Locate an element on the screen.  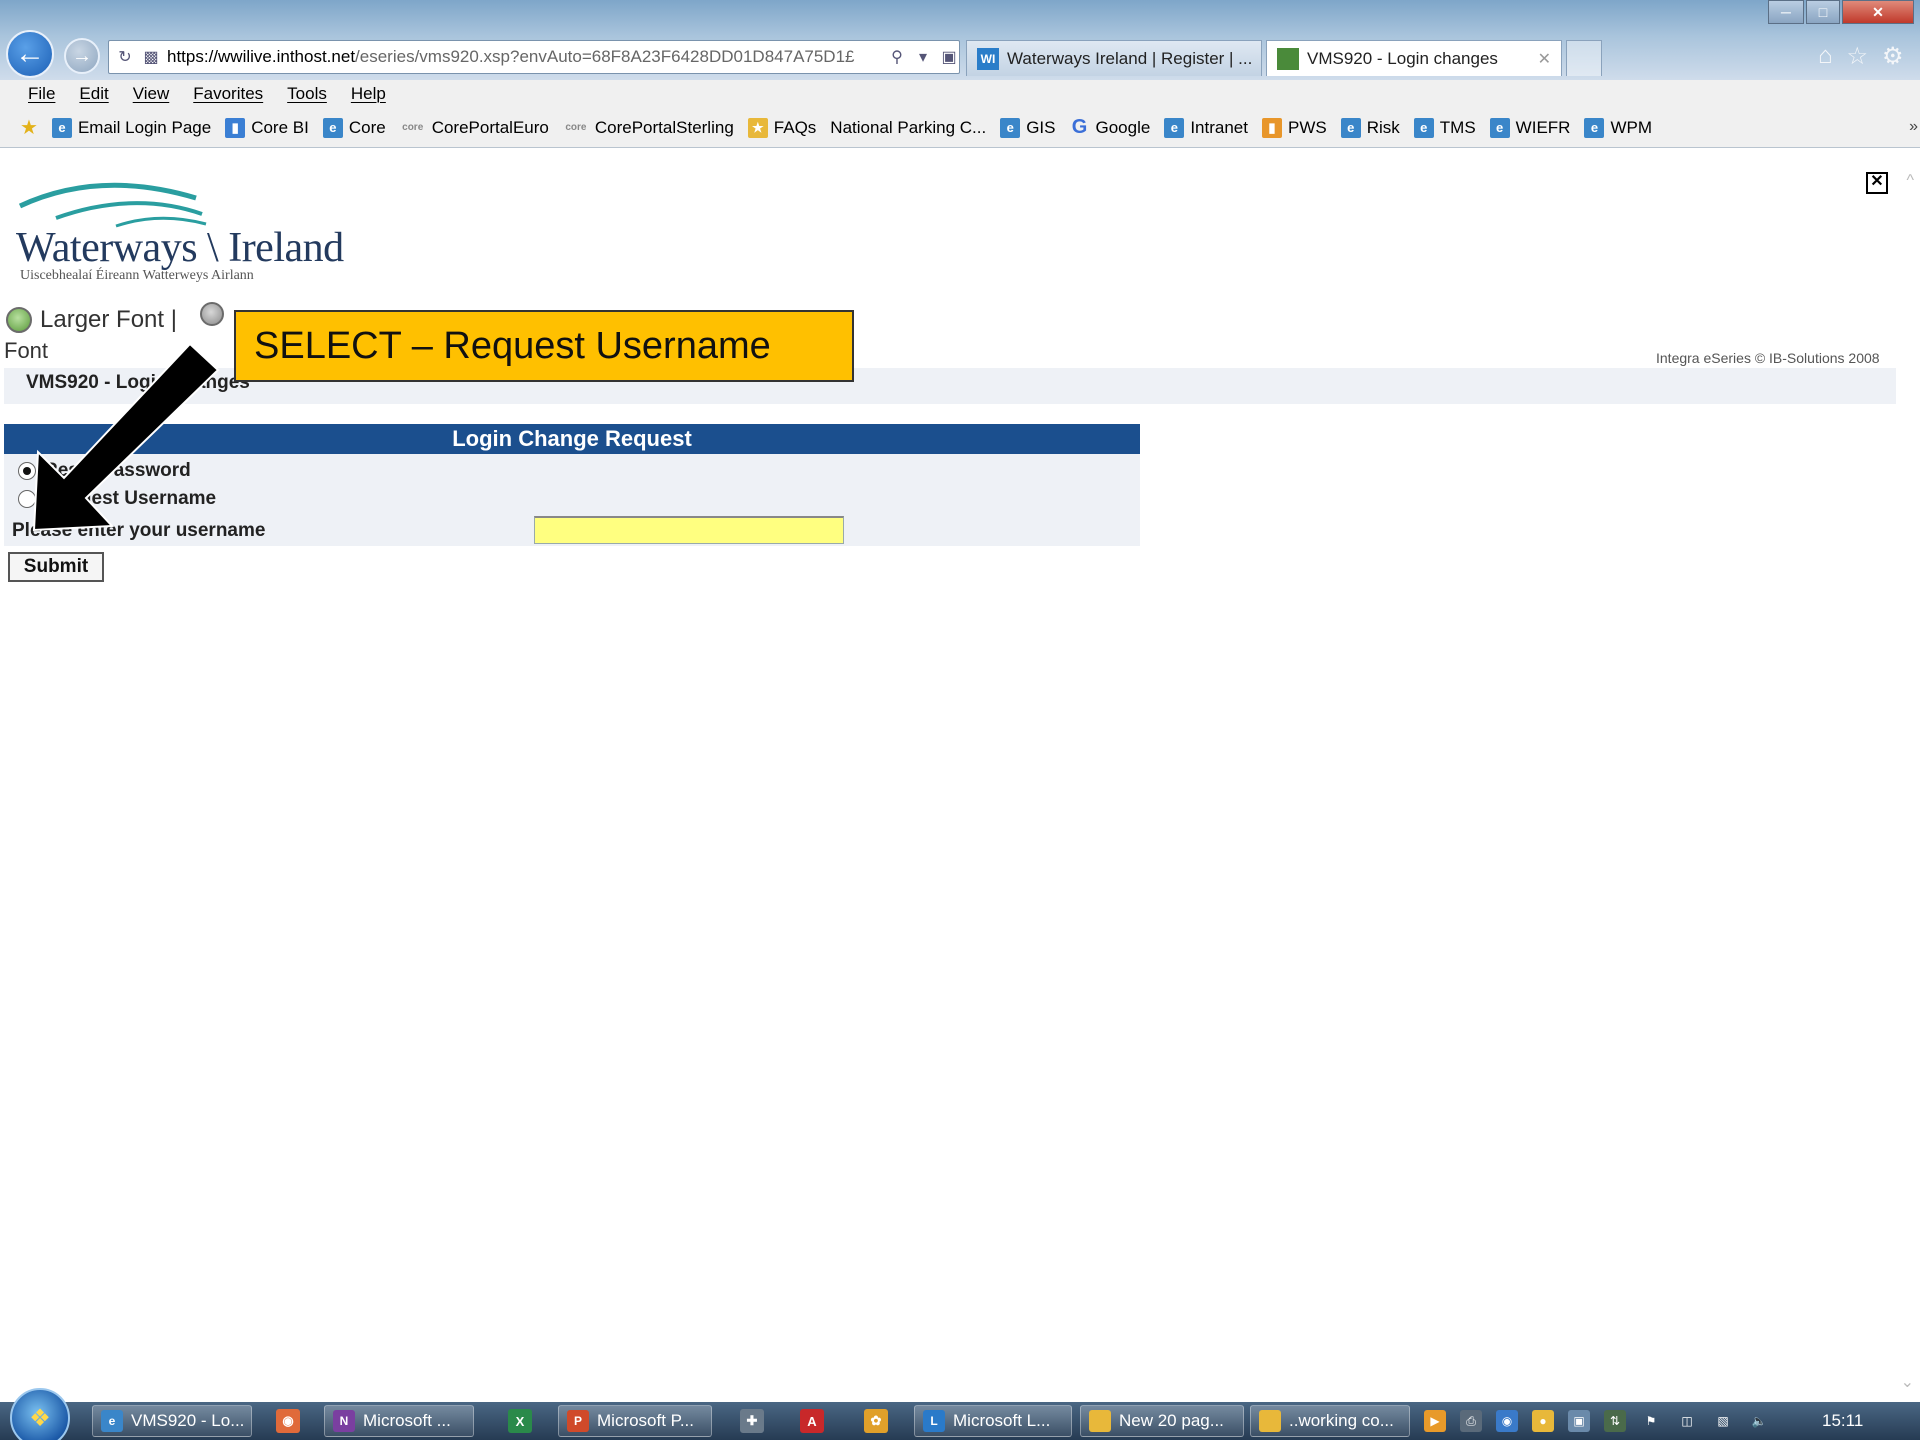
onenote-icon: N is located at coordinates (344, 1421).